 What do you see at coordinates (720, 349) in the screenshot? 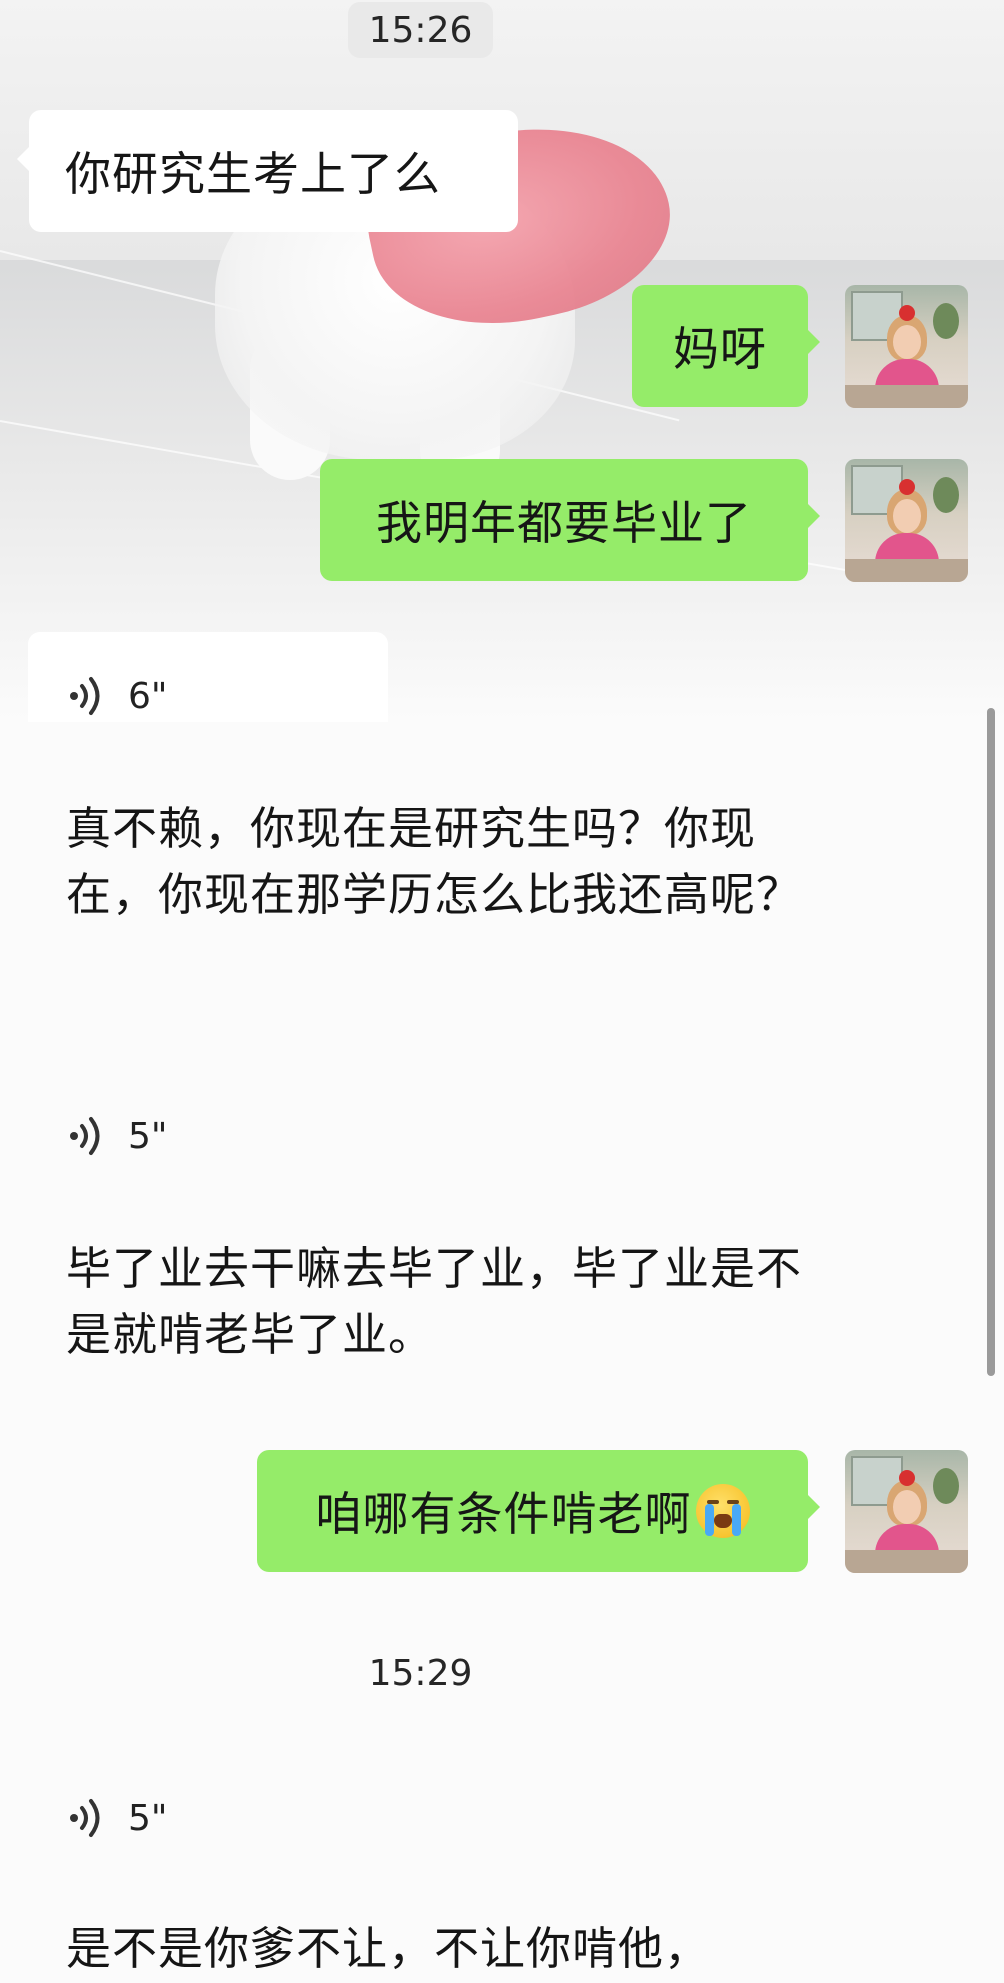
I see `message-text: 妈呀` at bounding box center [720, 349].